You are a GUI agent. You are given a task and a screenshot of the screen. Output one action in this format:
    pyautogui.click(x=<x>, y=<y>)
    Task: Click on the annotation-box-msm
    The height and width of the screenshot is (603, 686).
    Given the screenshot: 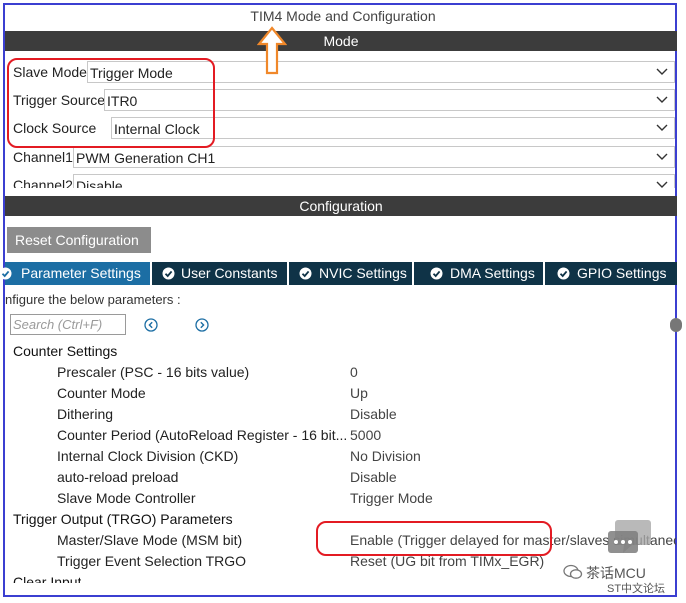 What is the action you would take?
    pyautogui.click(x=434, y=538)
    